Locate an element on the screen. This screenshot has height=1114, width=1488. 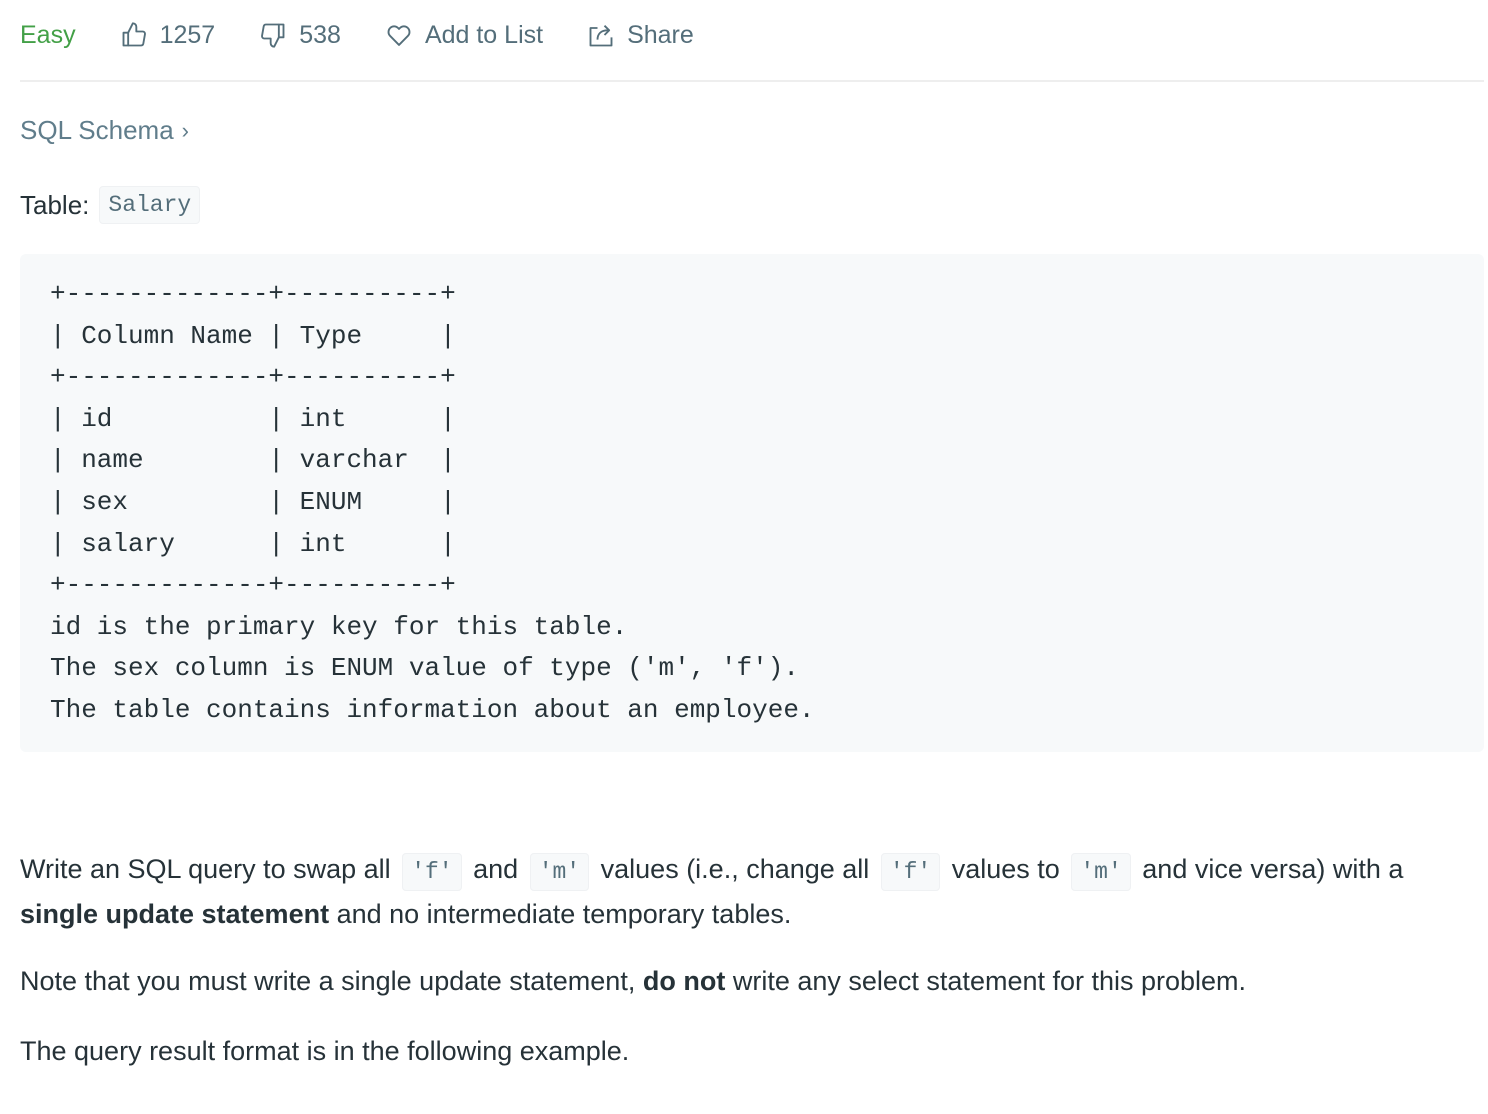
add-to-list-label: Add to List is located at coordinates (484, 34).